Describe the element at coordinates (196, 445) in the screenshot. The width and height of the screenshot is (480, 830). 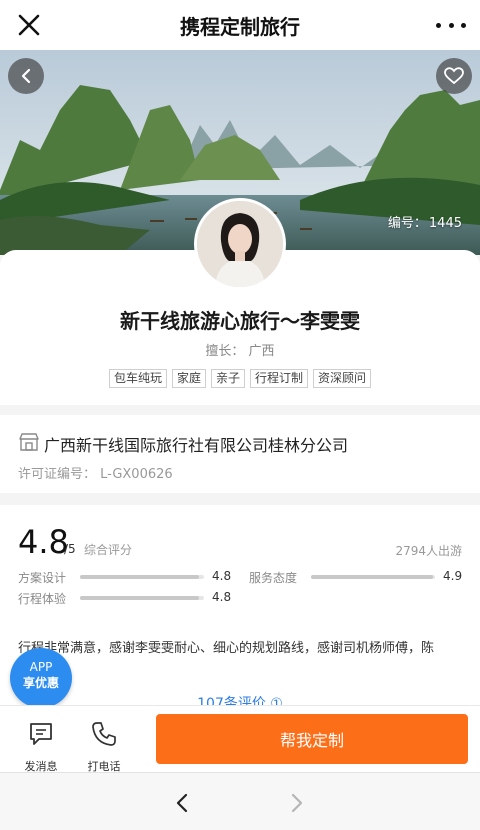
I see `agency-name: 广西新干线国际旅行社有限公司桂林分公司` at that location.